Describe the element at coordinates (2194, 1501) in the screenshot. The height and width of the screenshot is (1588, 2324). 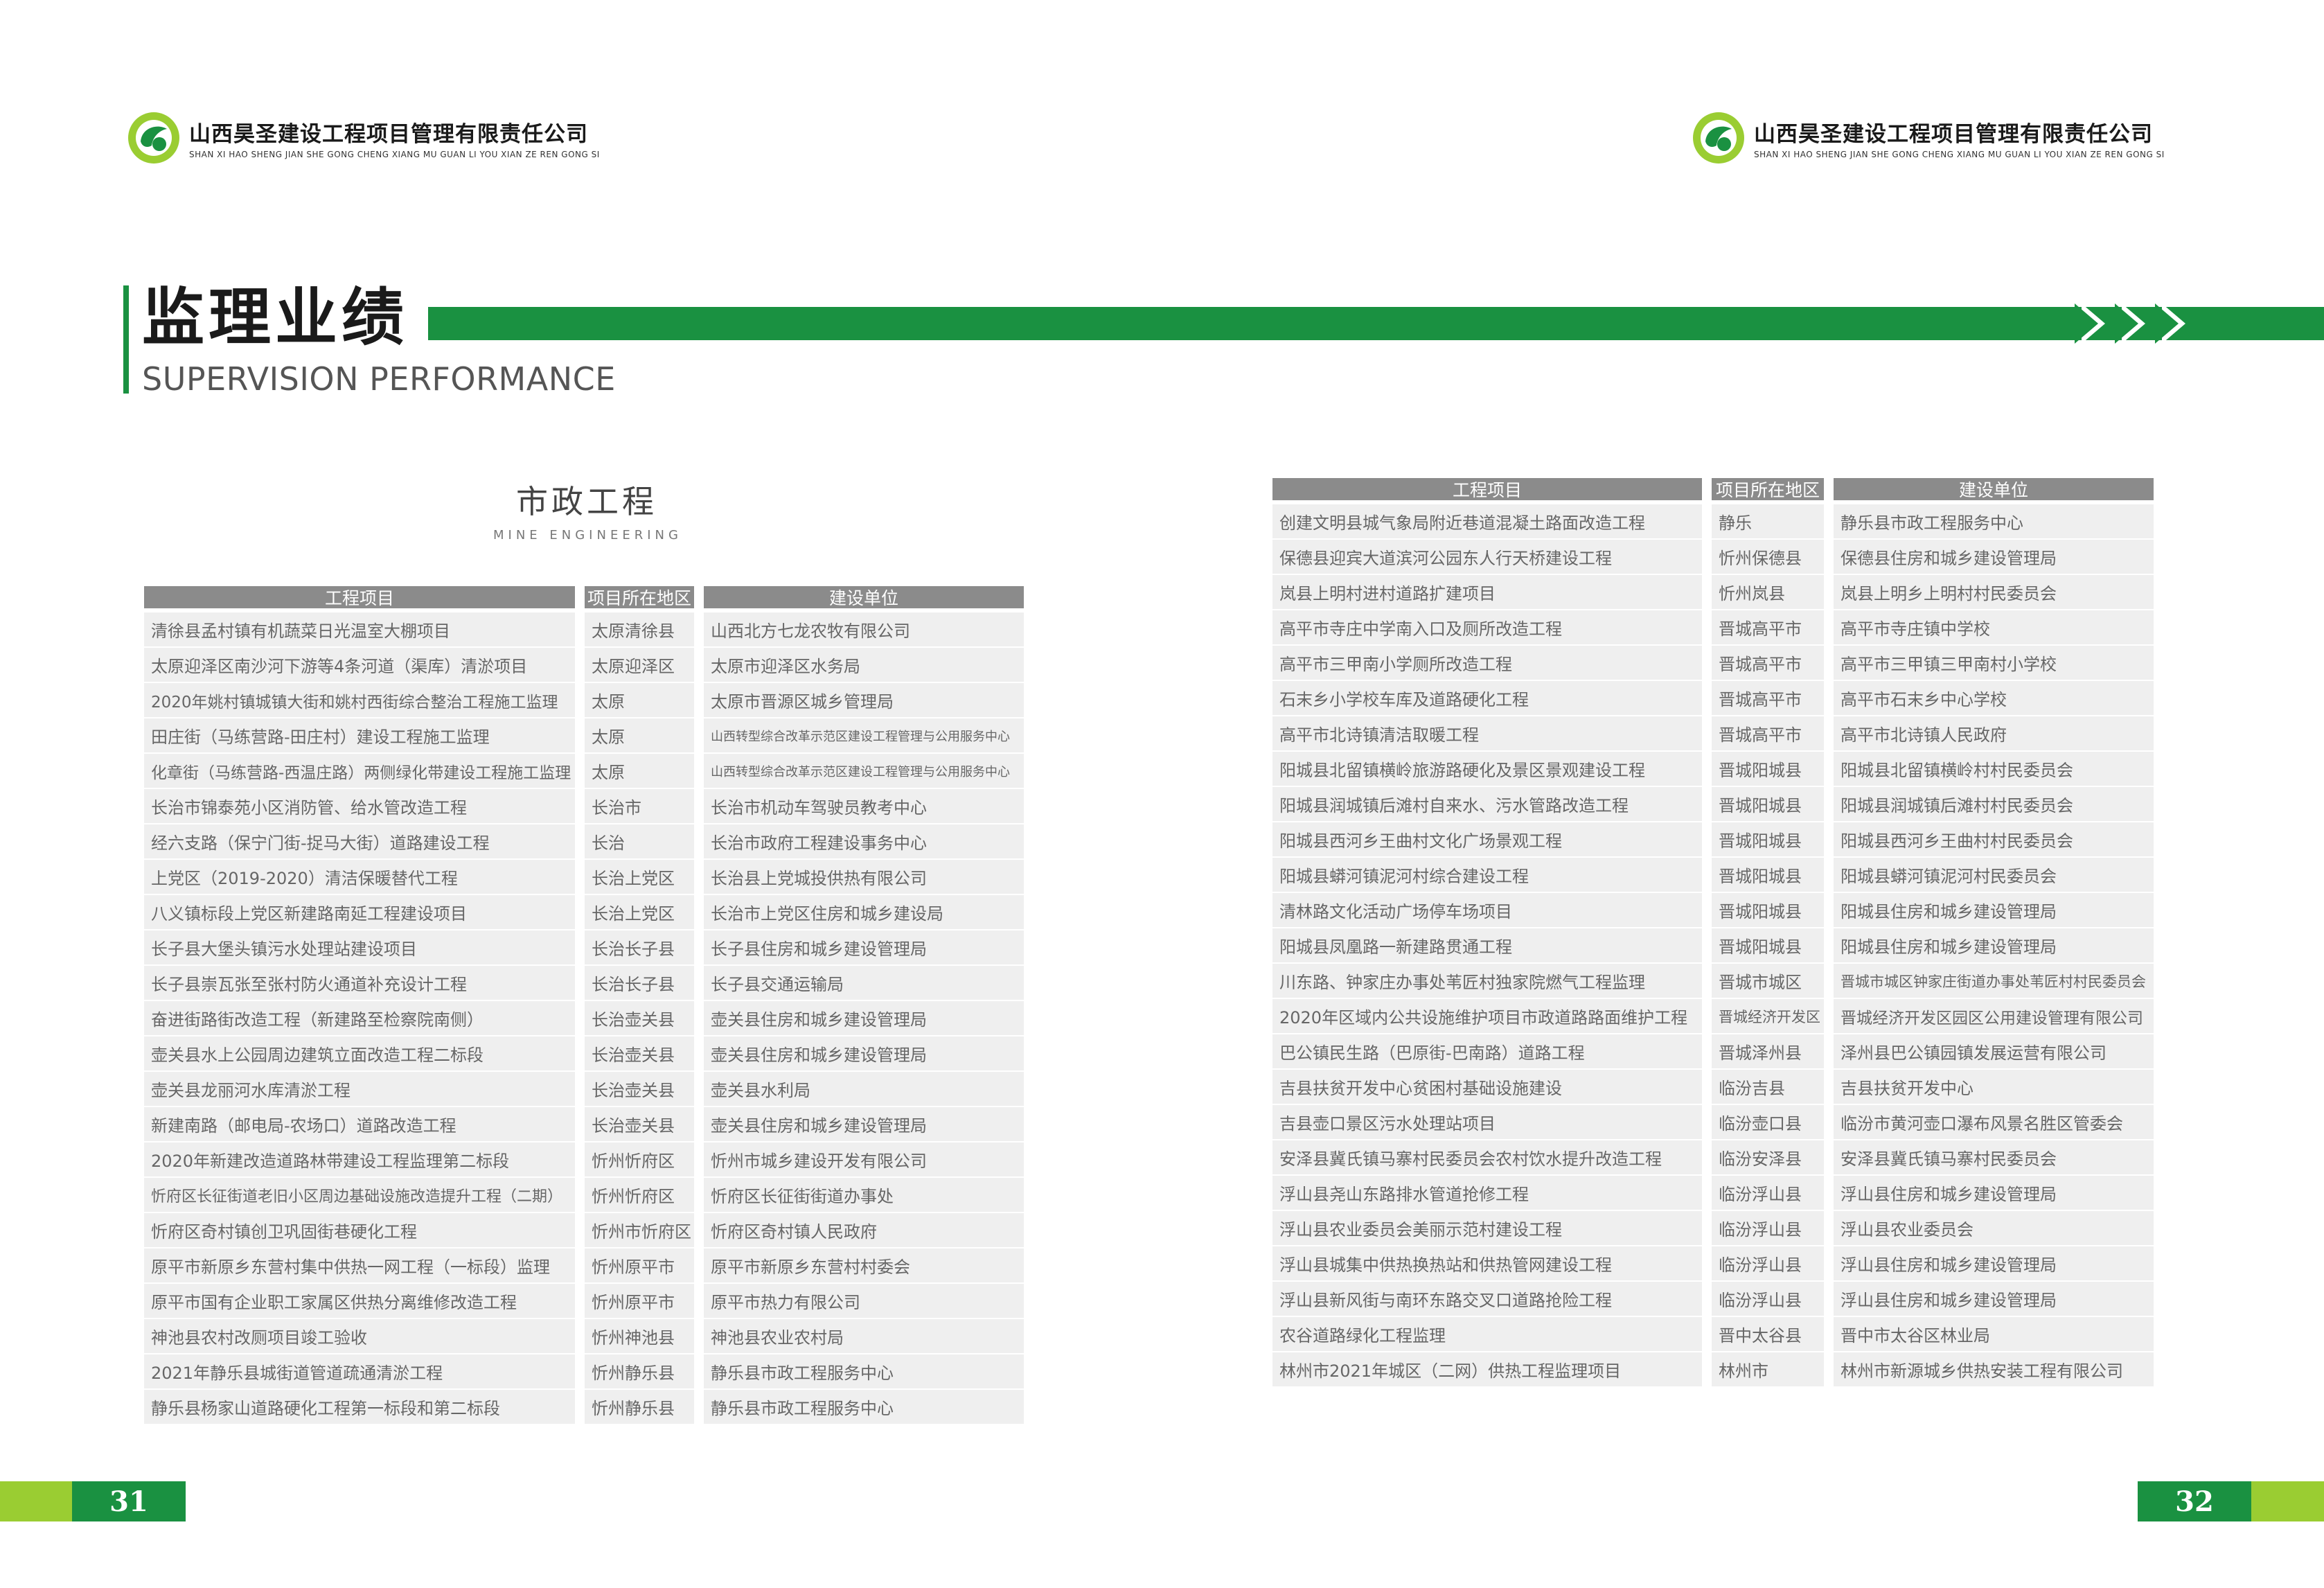
I see `page-number-label: 32` at that location.